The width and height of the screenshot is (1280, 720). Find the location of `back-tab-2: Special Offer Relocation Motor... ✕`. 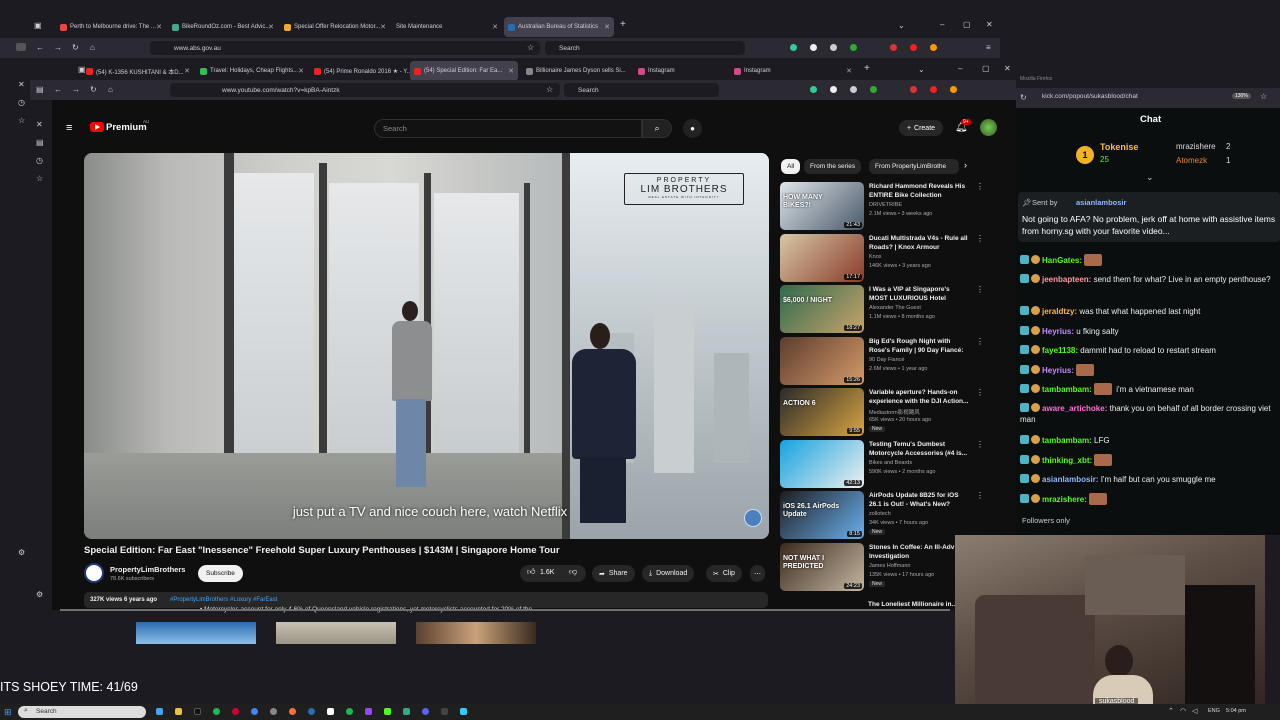

back-tab-2: Special Offer Relocation Motor... ✕ is located at coordinates (335, 27).